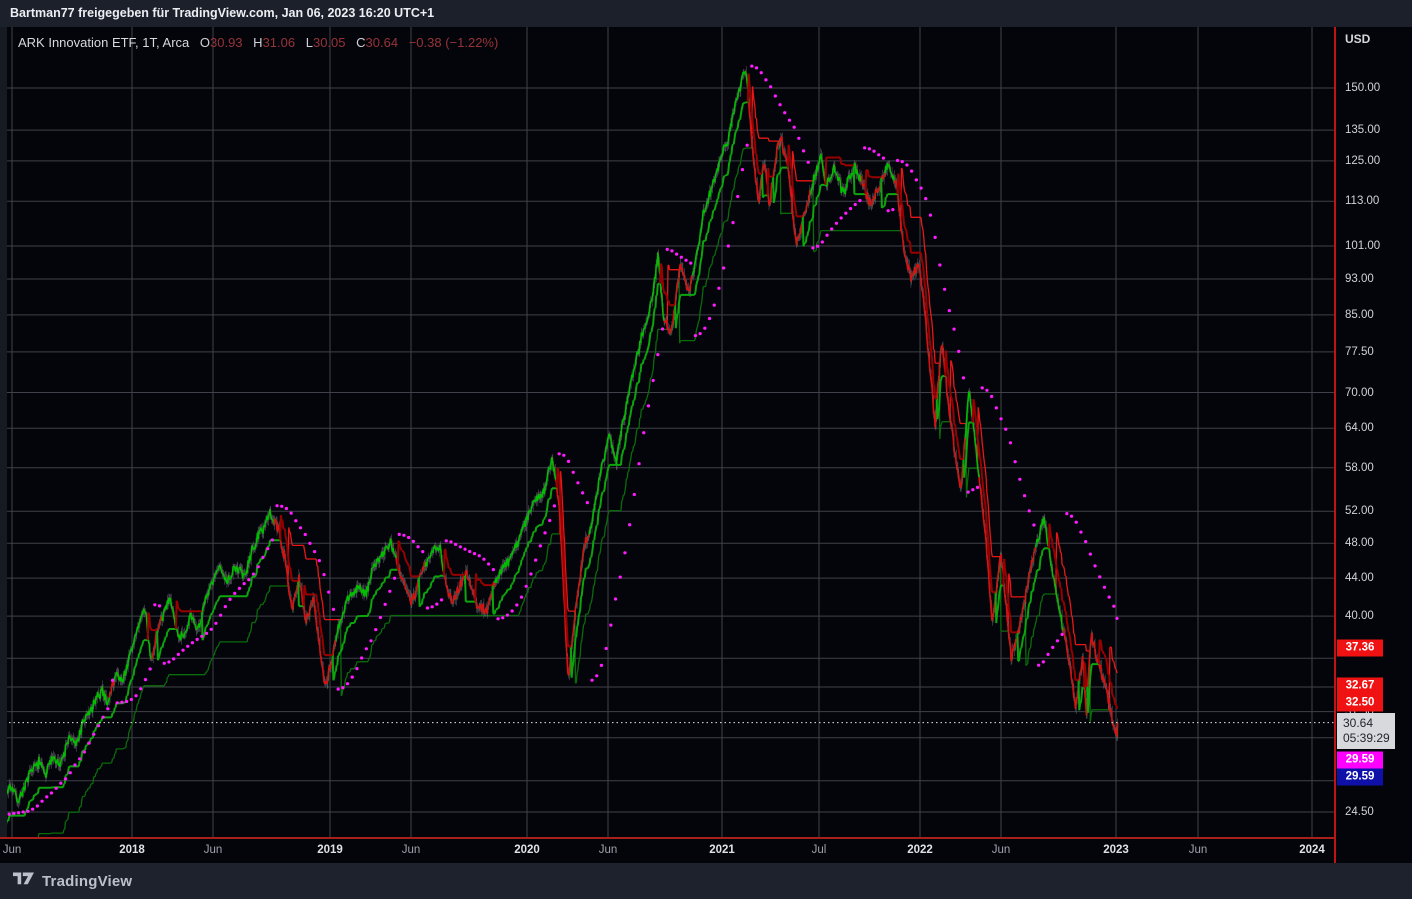  I want to click on low-label: L, so click(309, 42).